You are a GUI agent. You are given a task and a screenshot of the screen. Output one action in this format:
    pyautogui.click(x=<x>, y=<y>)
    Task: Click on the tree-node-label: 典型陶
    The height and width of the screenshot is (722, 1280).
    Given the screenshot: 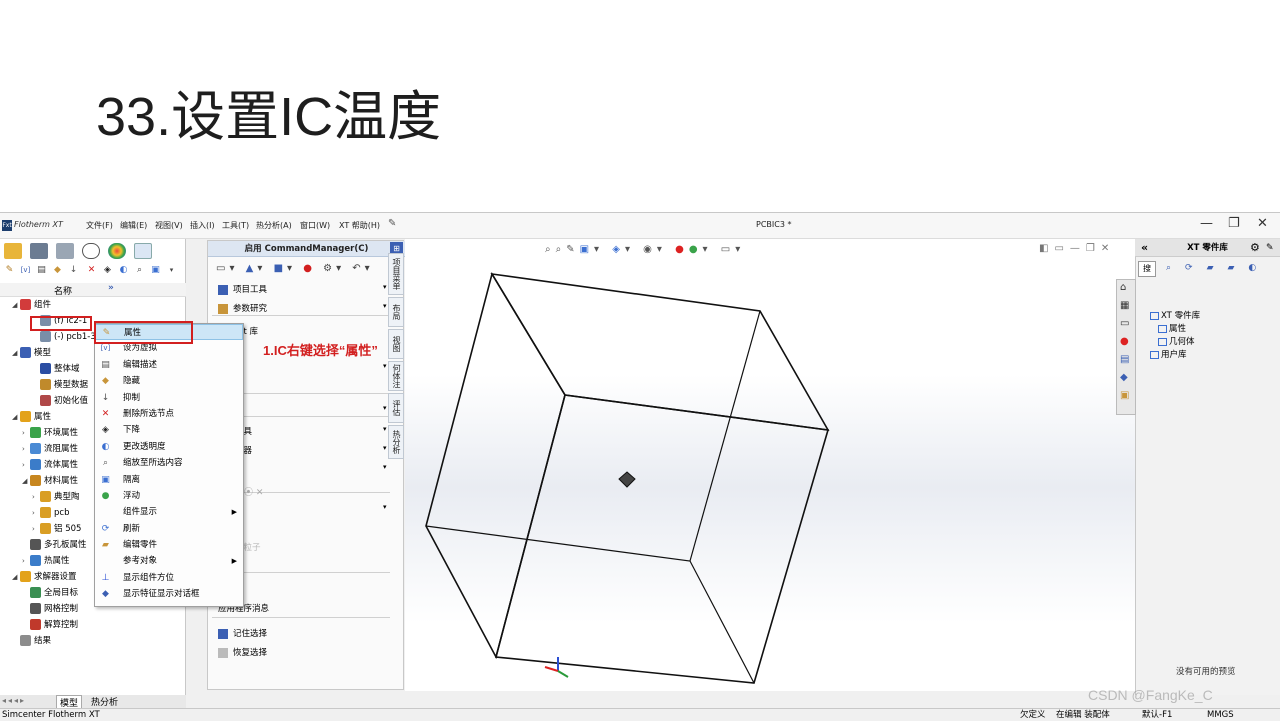 What is the action you would take?
    pyautogui.click(x=67, y=497)
    